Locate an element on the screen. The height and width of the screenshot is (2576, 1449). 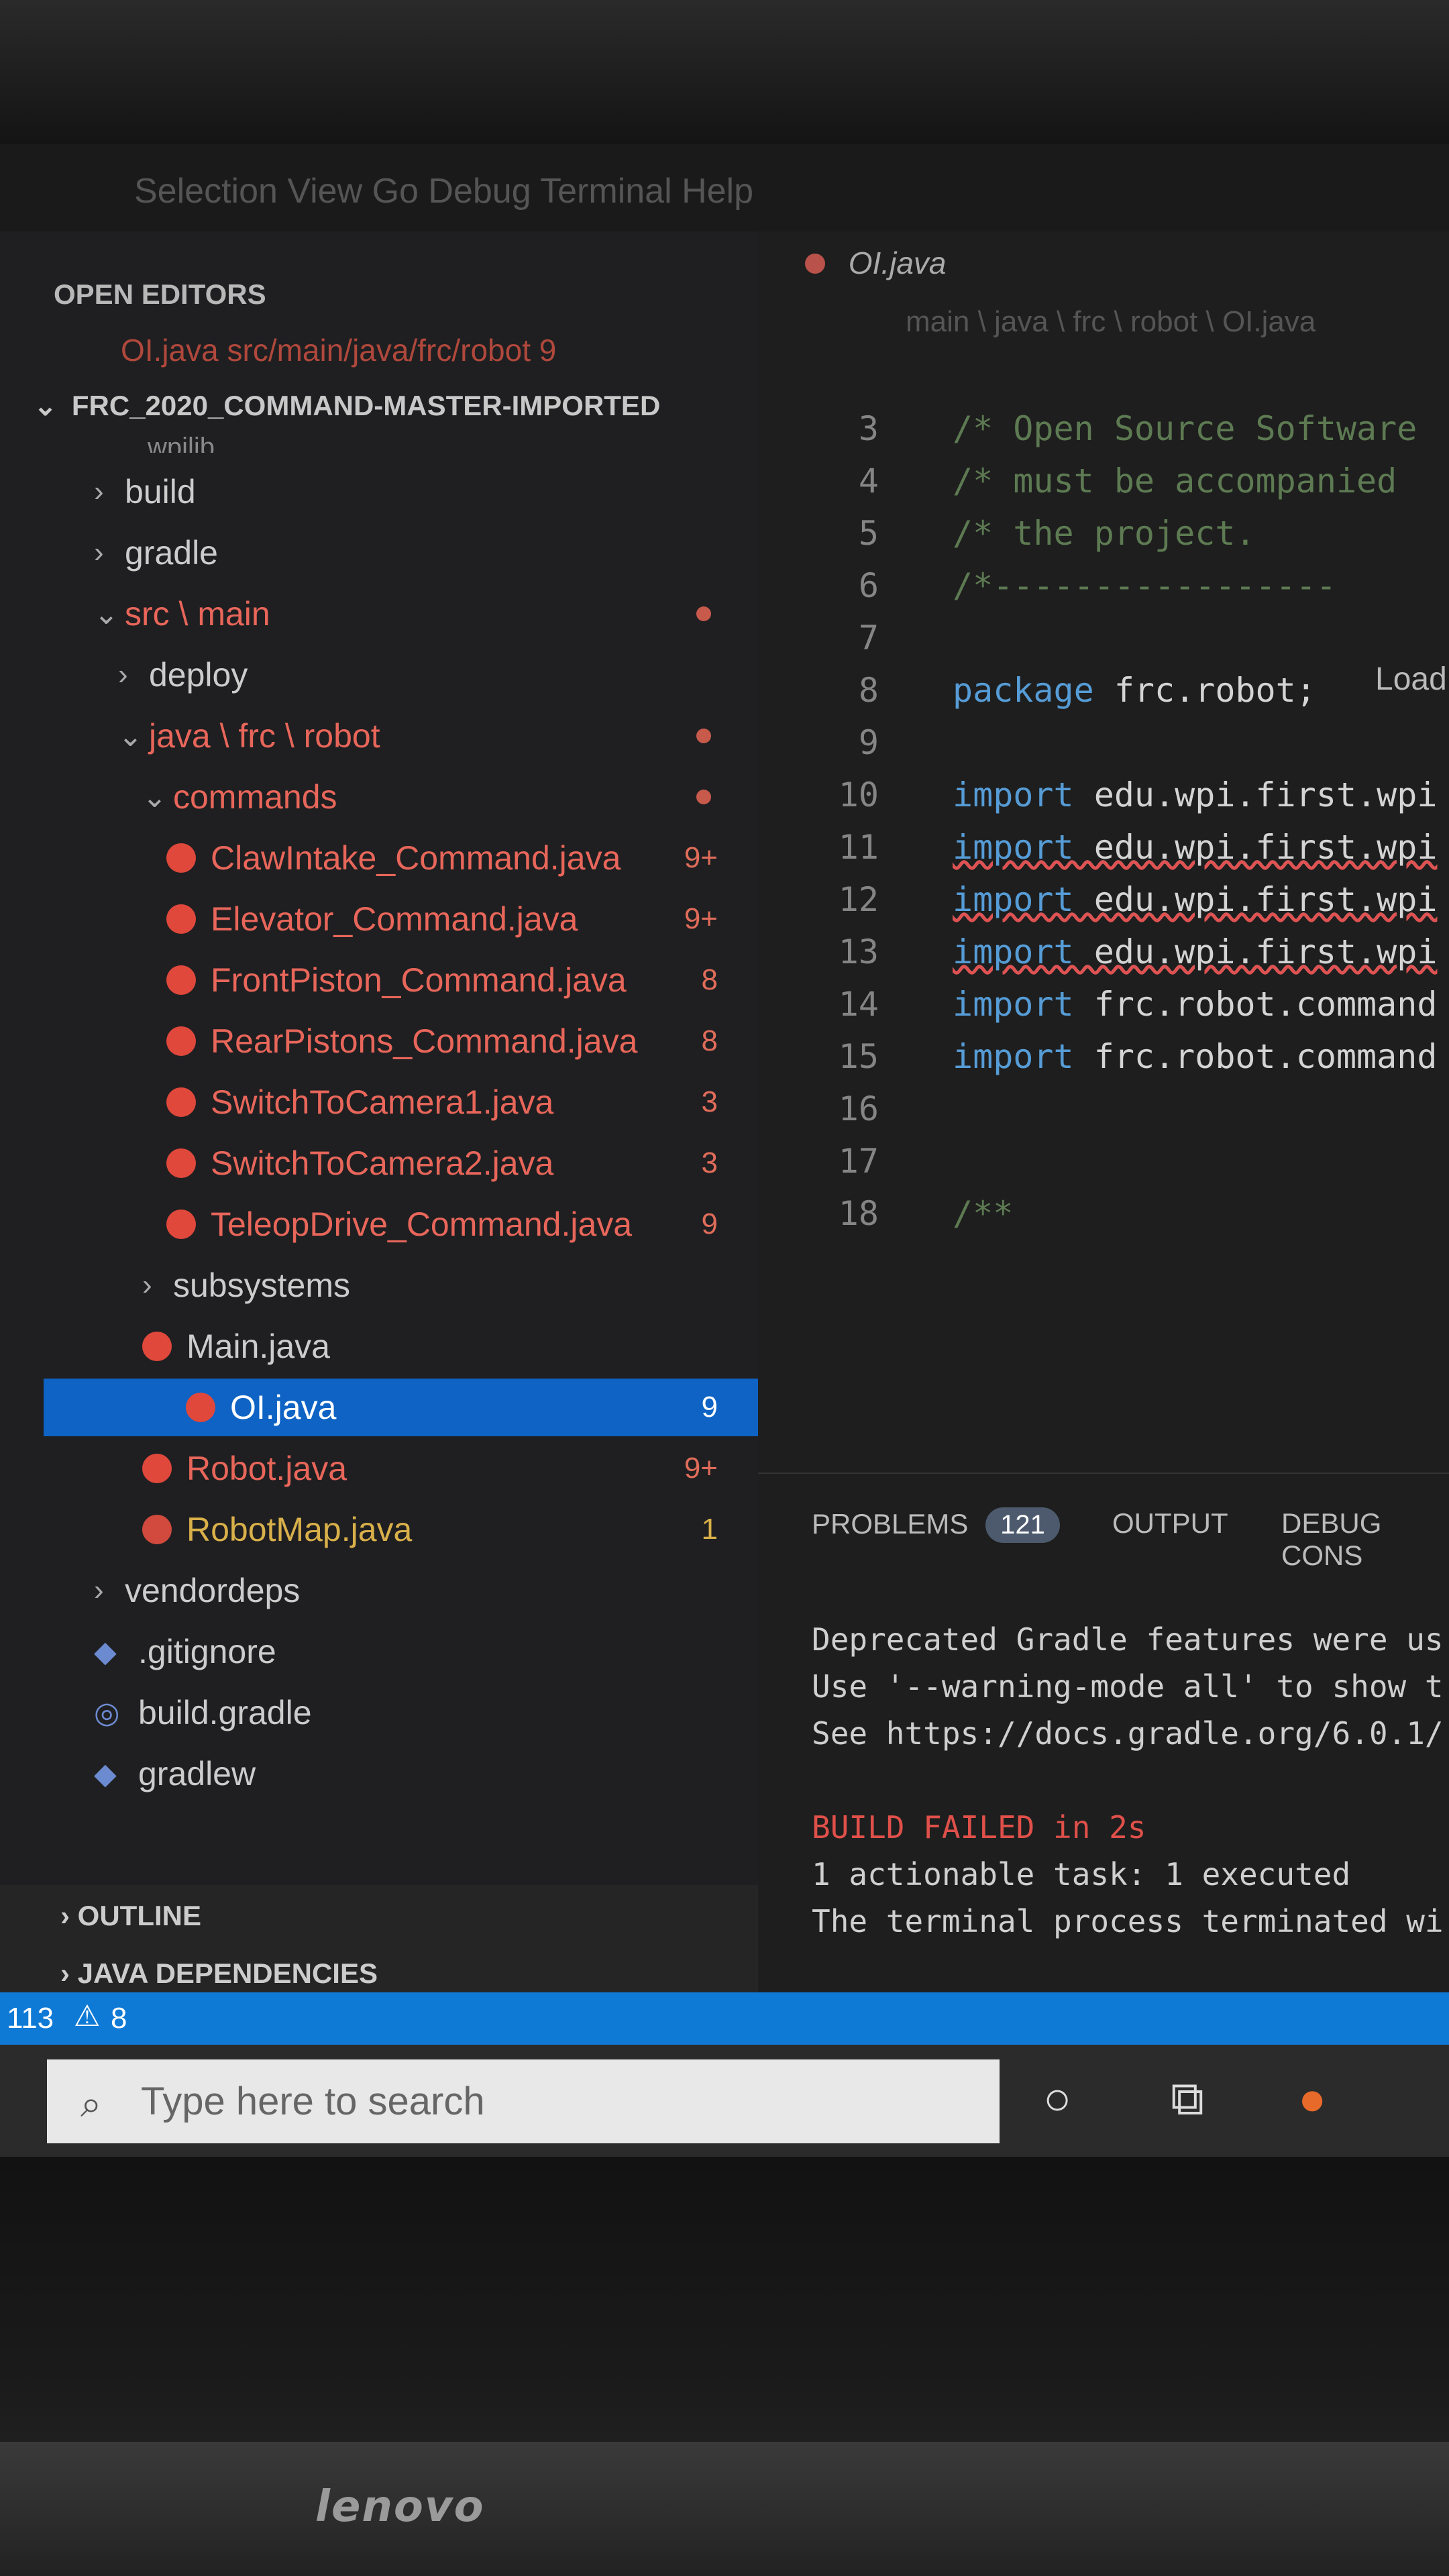
code-text: /* must be accompanied is located at coordinates (1175, 481).